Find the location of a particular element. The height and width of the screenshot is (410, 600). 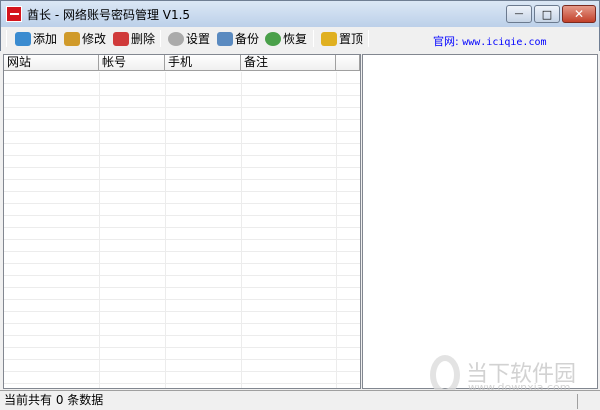

backup-icon is located at coordinates (225, 38).